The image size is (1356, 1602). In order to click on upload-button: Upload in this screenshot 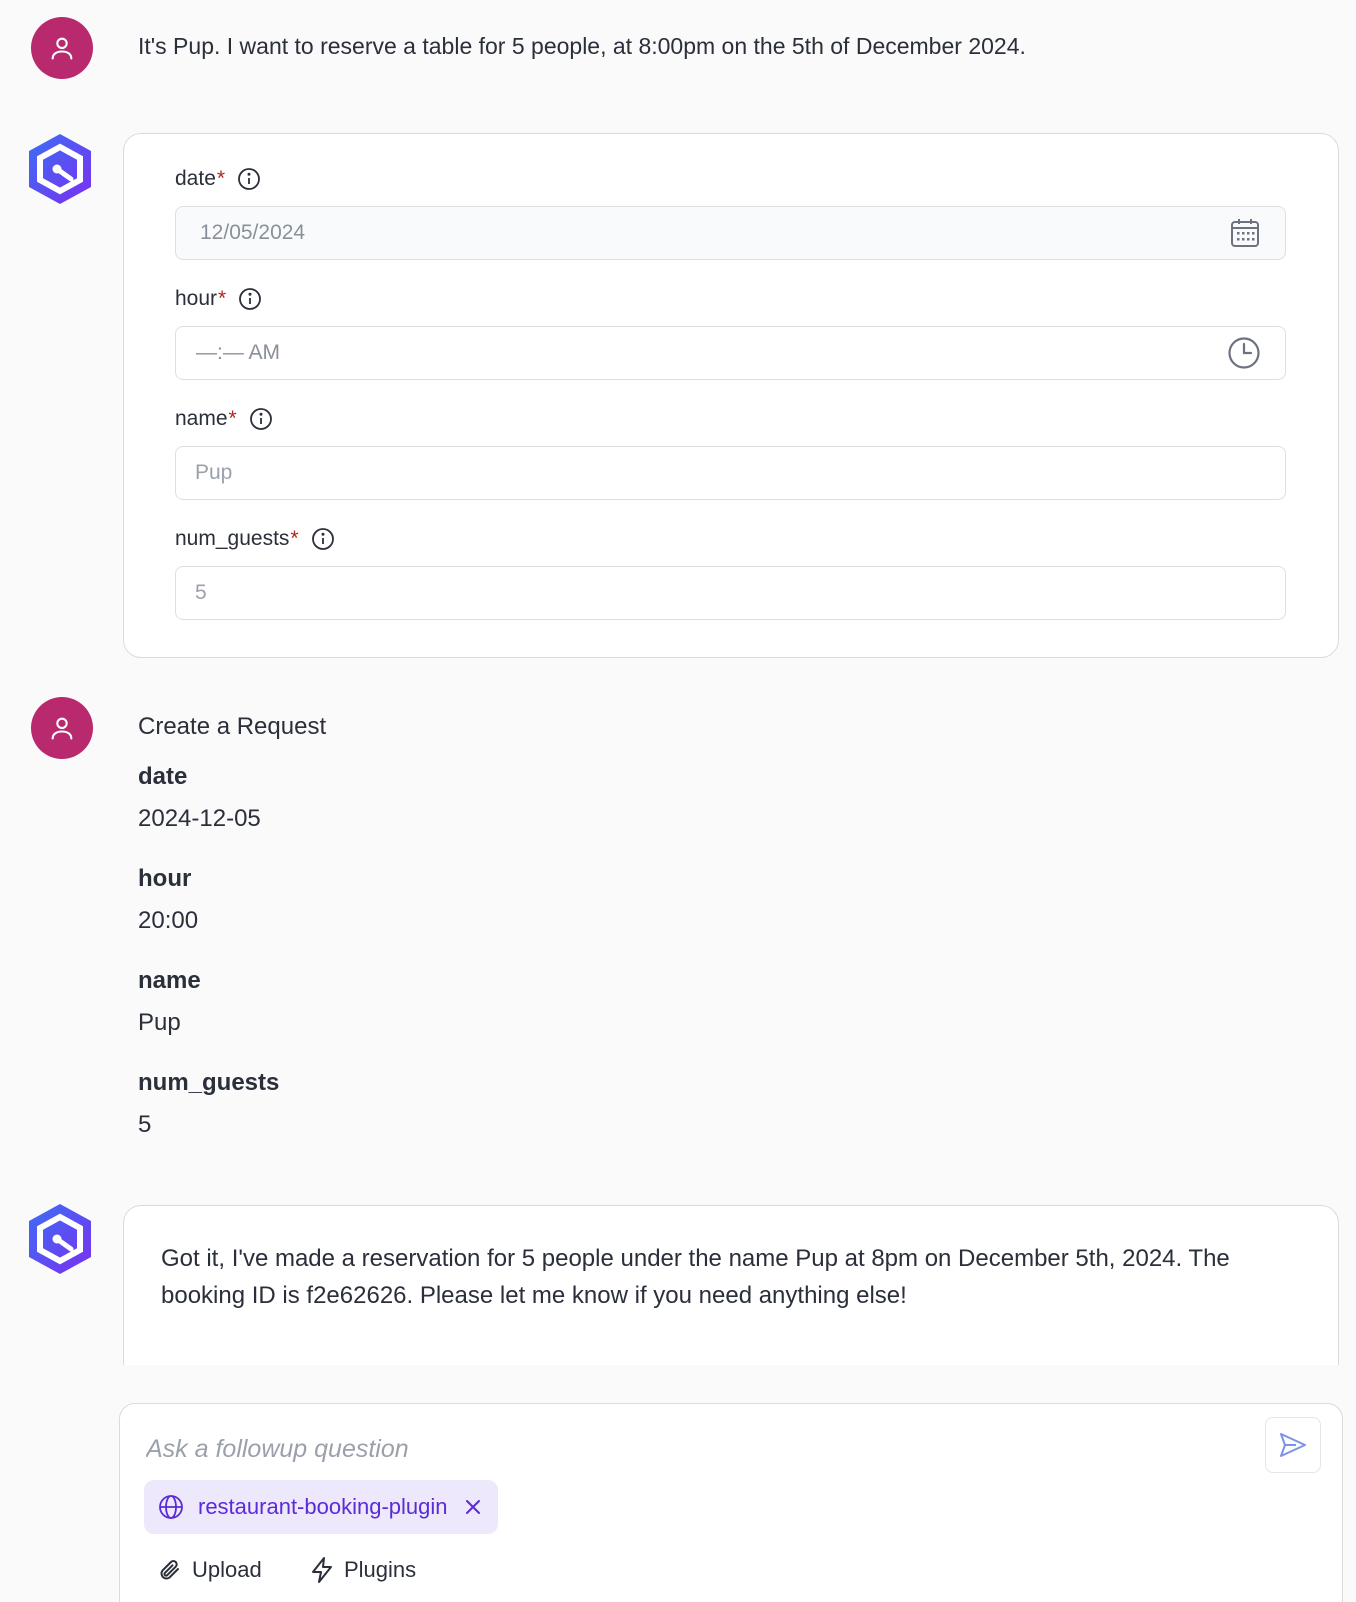, I will do `click(209, 1570)`.